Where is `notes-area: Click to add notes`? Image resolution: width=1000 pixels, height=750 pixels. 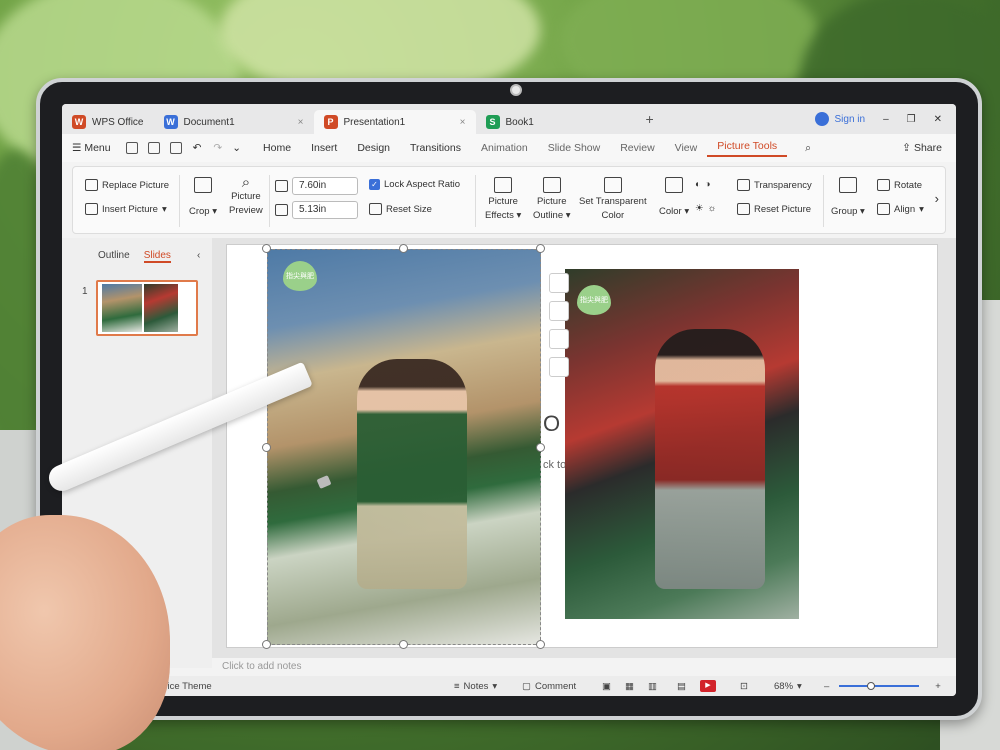 notes-area: Click to add notes is located at coordinates (584, 667).